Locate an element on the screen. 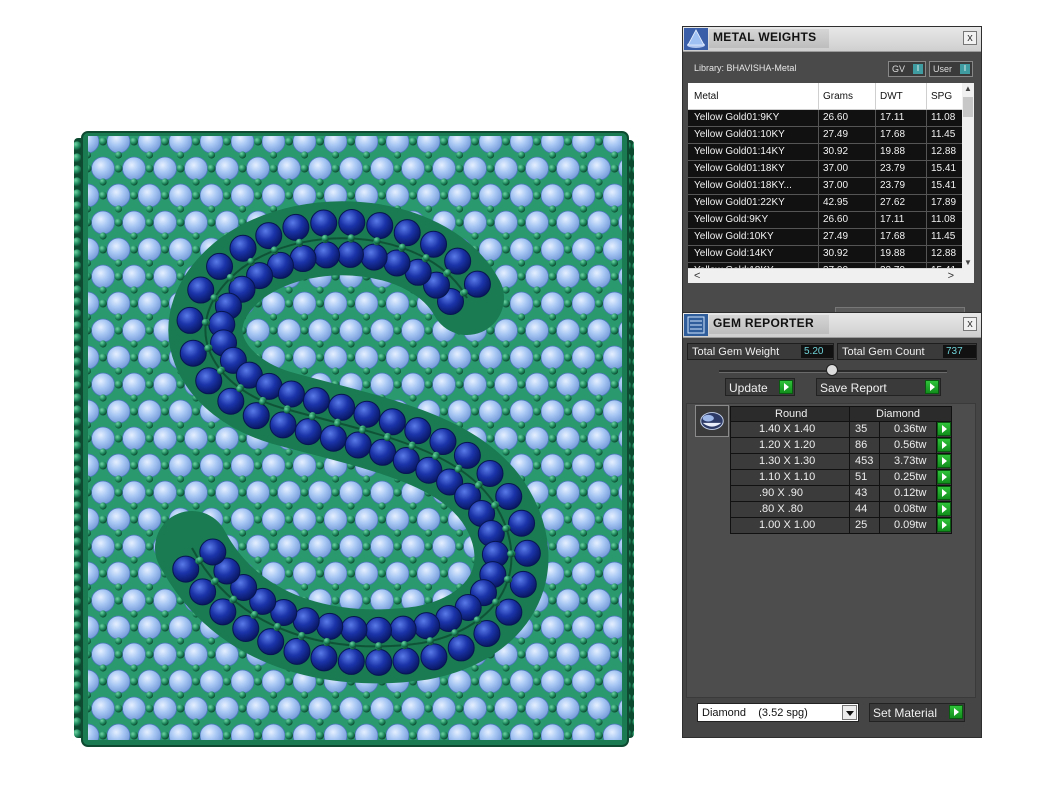 The height and width of the screenshot is (811, 1064). gem-table-row: .90 X .90 43 0.12tw is located at coordinates (841, 494).